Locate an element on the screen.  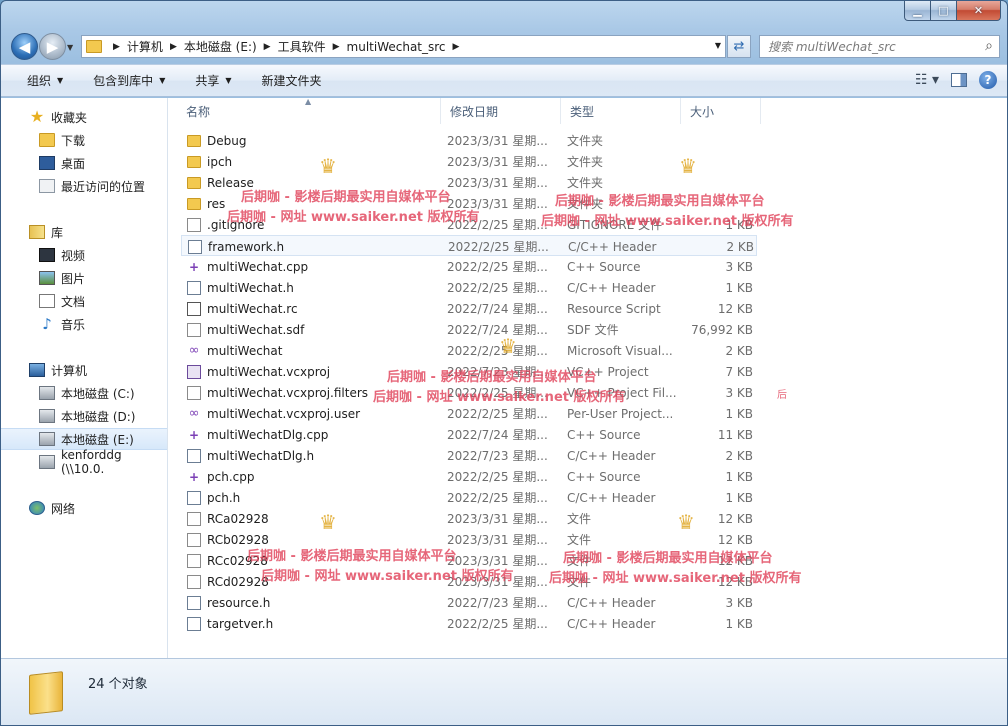
sidebar-item-network-drive: kenforddg (\\10.0. is located at coordinates (84, 462).